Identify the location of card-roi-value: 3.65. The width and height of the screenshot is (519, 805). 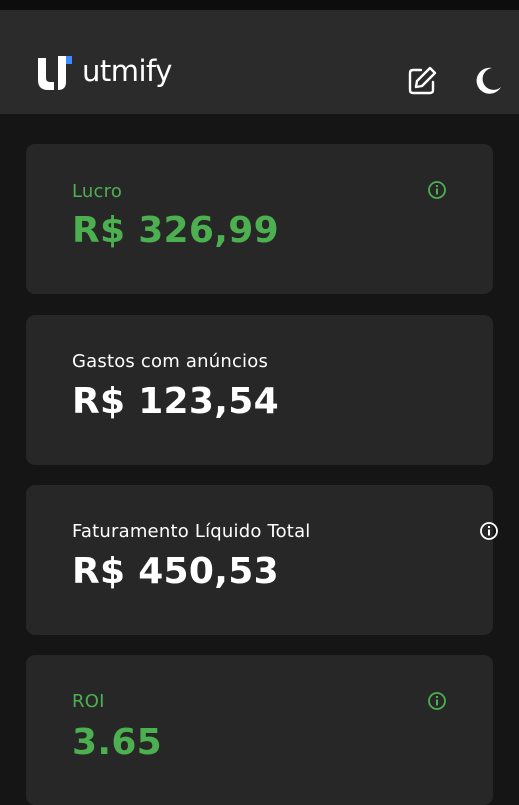
(117, 742).